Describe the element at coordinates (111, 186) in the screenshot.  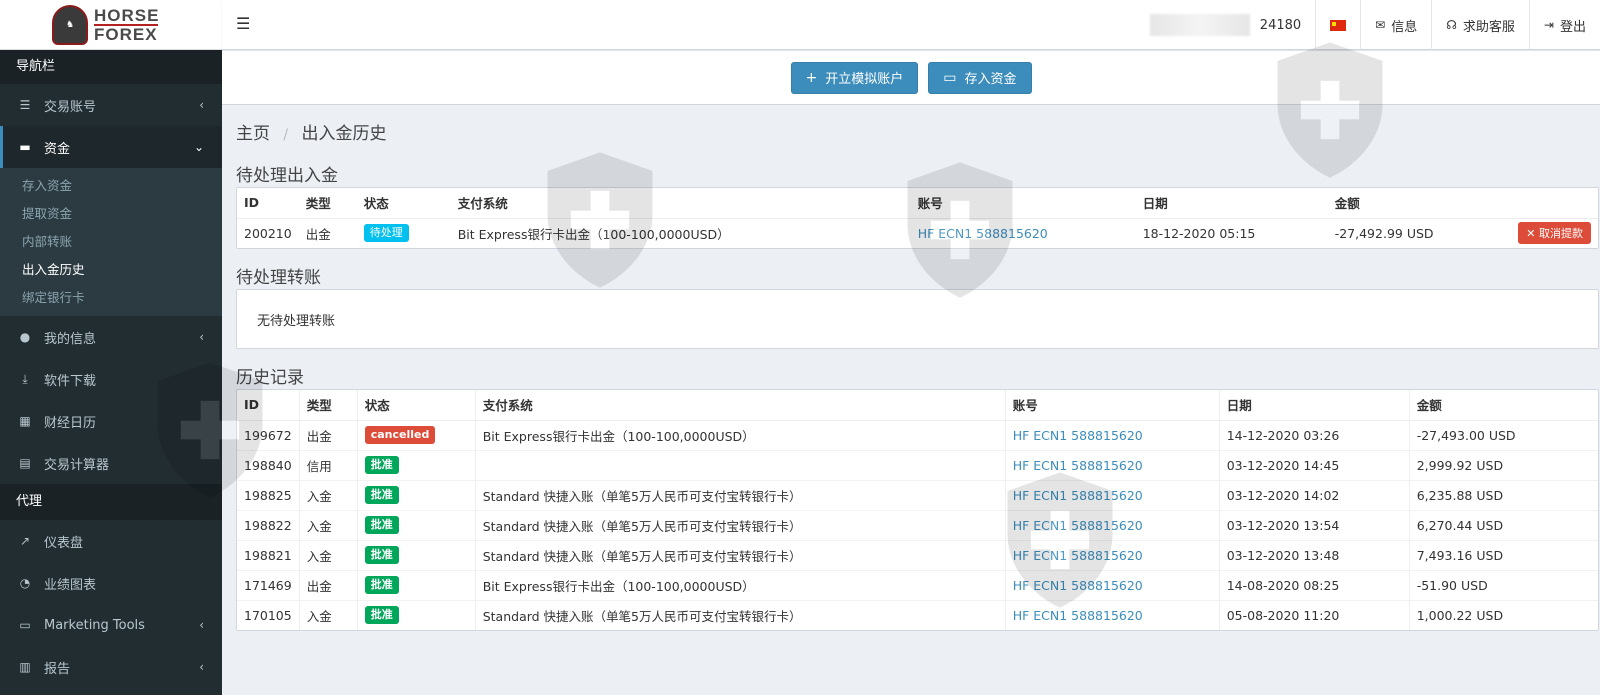
I see `submenu-deposit: 存入资金` at that location.